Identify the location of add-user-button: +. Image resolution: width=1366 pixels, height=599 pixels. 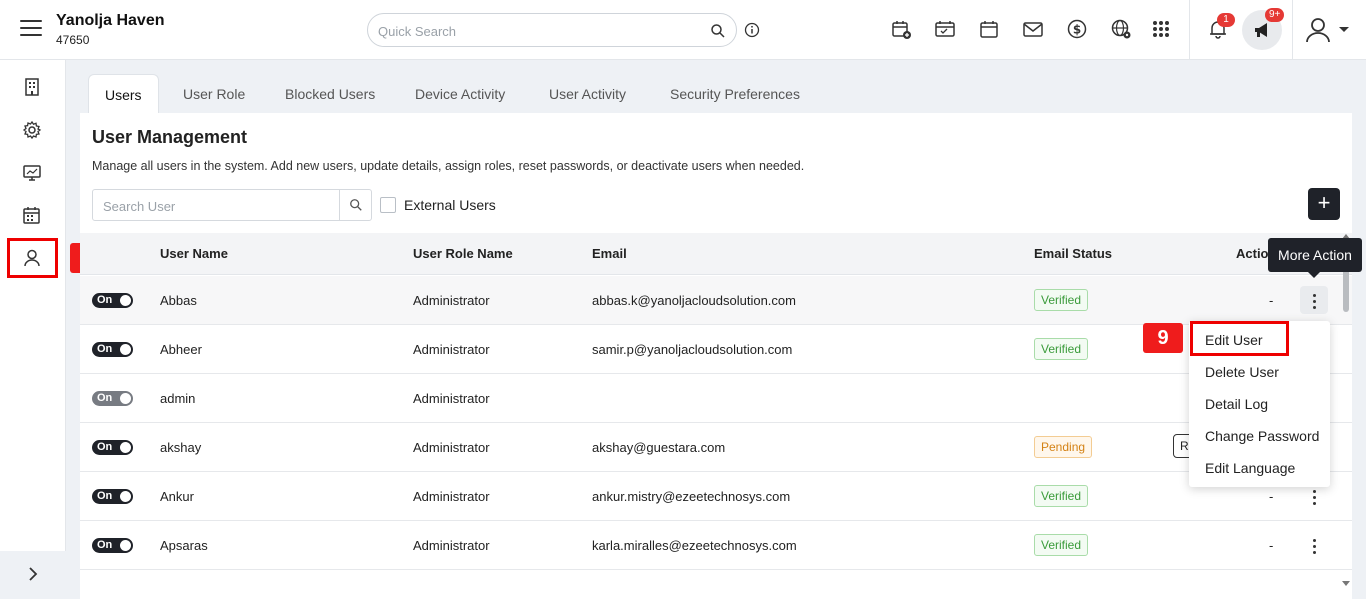
(1324, 204).